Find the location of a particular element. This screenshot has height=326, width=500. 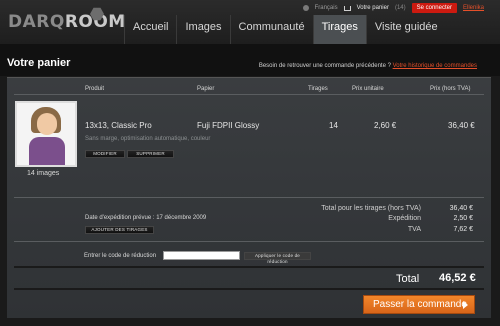

total-label: Total is located at coordinates (408, 279).